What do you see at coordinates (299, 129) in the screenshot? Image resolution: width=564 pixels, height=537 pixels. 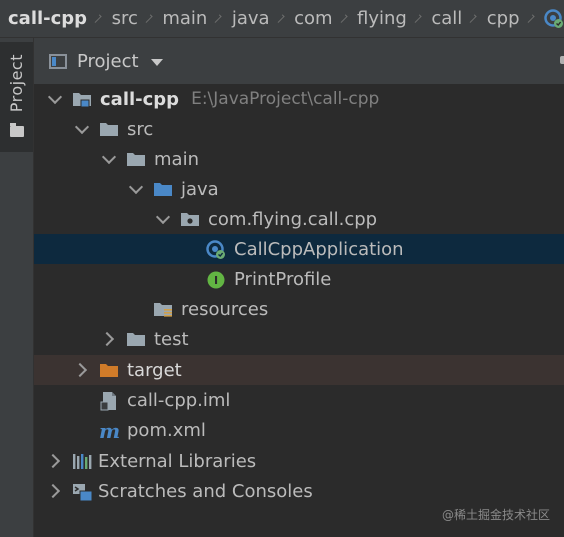 I see `tree-node-src: src` at bounding box center [299, 129].